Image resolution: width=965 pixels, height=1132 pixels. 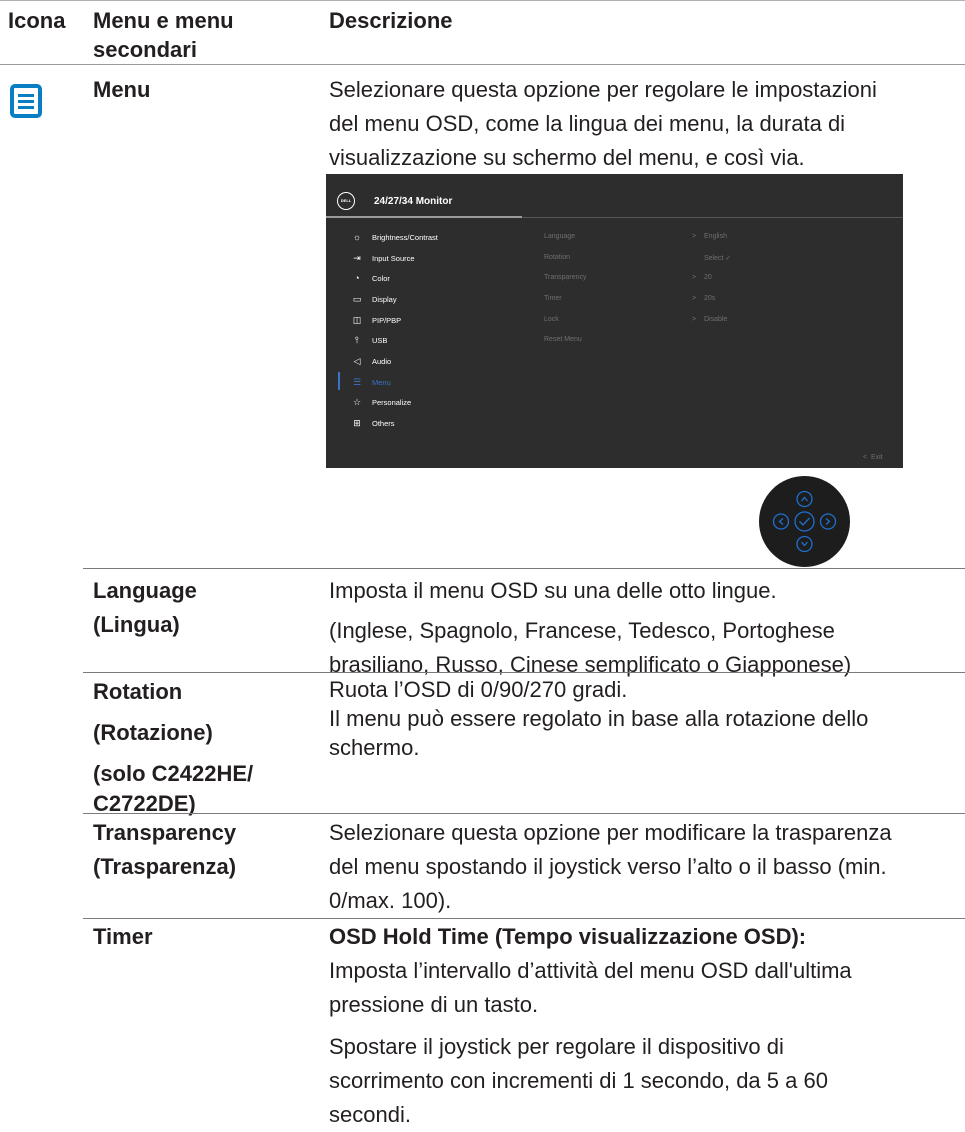 I want to click on brightness-icon: ☼, so click(x=357, y=237).